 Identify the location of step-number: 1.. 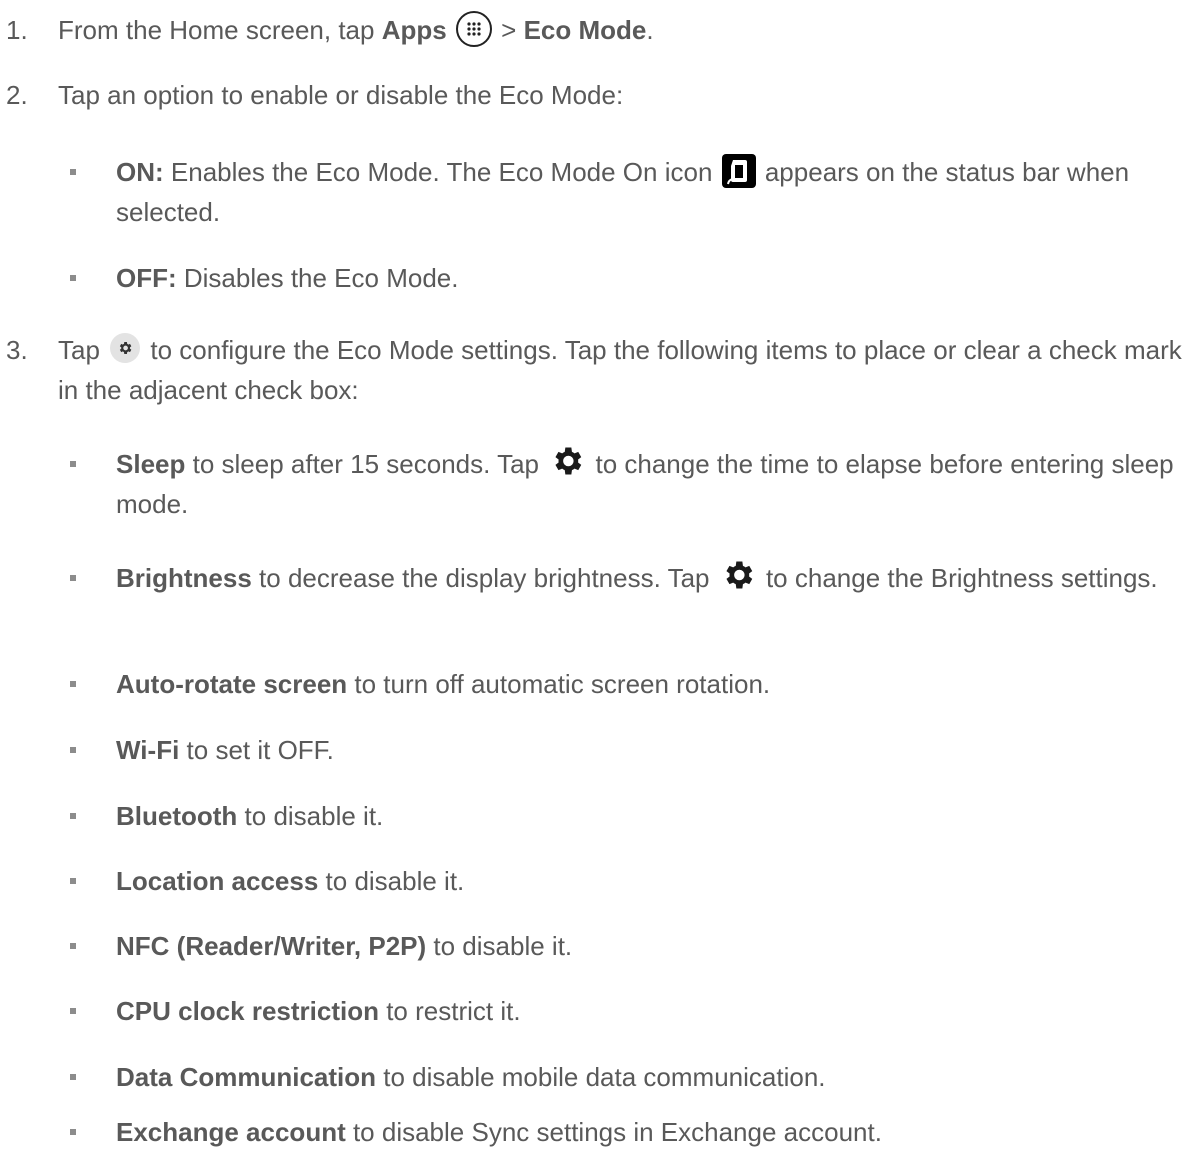
(17, 30).